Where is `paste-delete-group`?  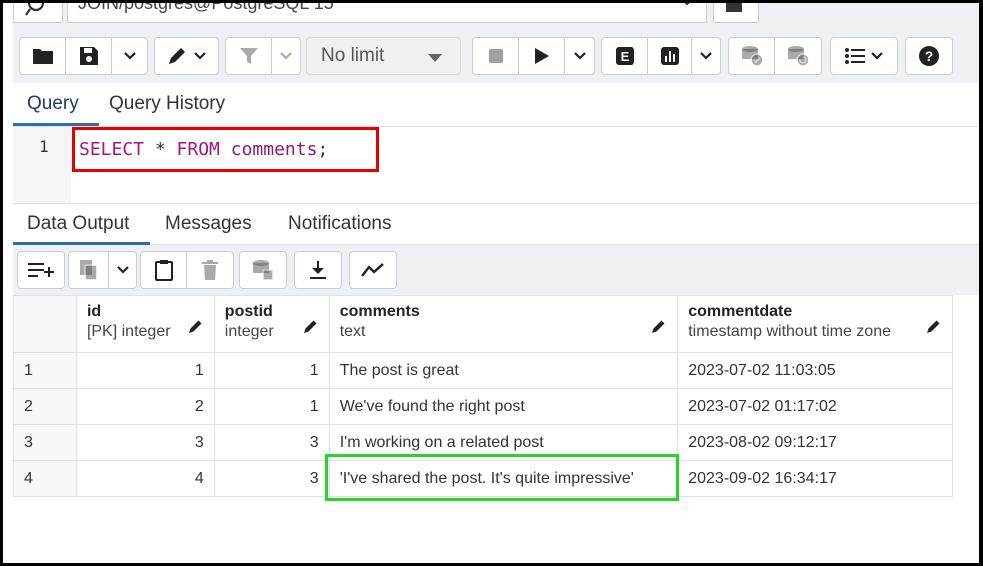
paste-delete-group is located at coordinates (187, 270).